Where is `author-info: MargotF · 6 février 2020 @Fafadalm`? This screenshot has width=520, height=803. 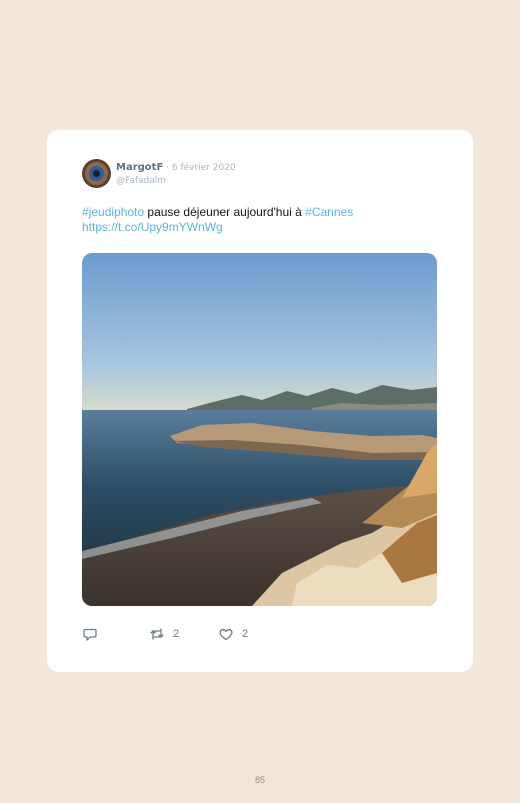
author-info: MargotF · 6 février 2020 @Fafadalm is located at coordinates (176, 173).